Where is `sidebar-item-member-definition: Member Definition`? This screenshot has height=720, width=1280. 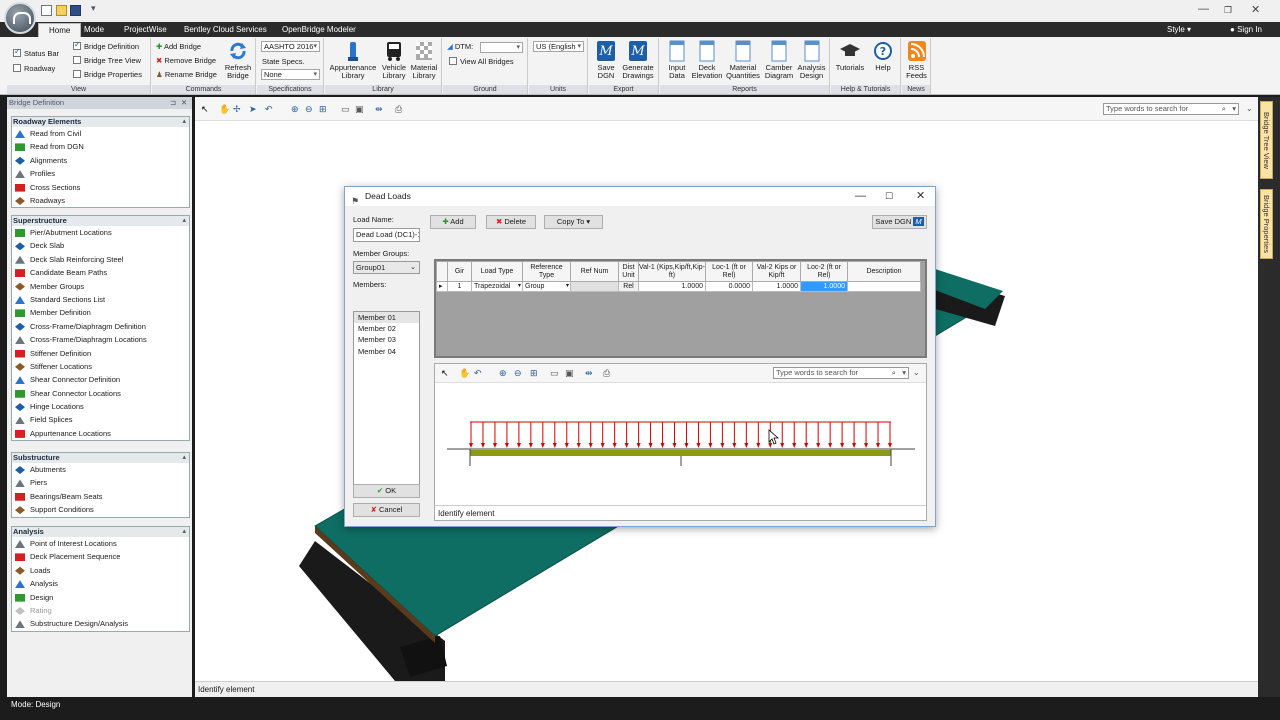
sidebar-item-member-definition: Member Definition is located at coordinates (100, 312).